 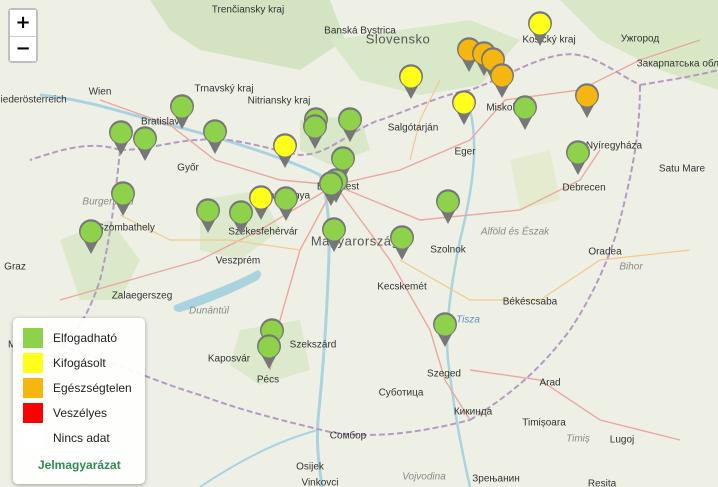 I want to click on legend-item-good: Elfogadható, so click(x=70, y=338).